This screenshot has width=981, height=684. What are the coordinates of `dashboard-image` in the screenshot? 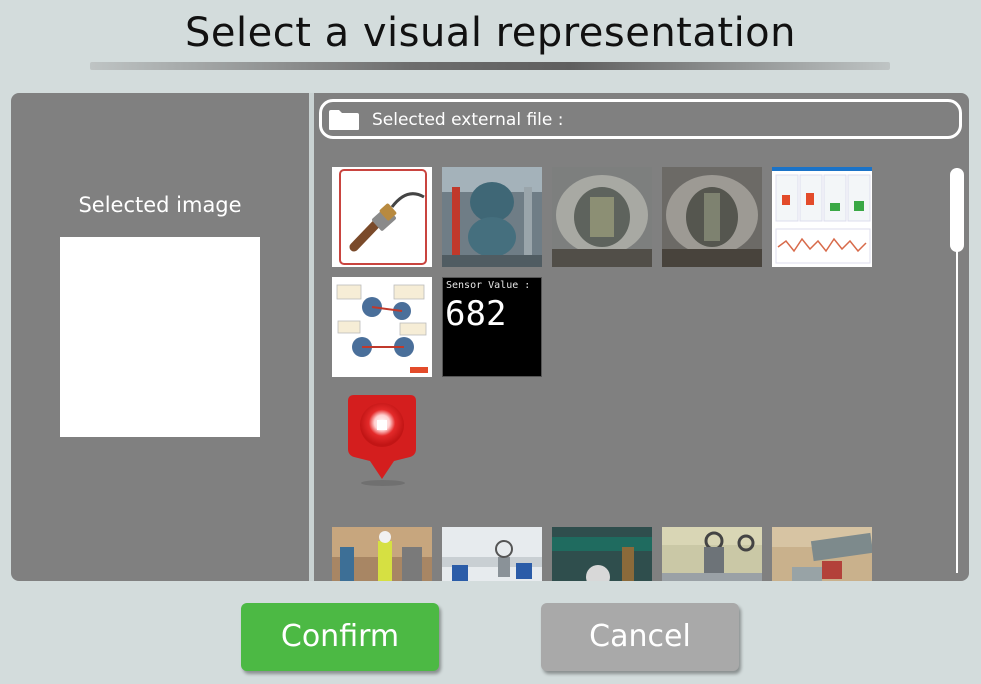 It's located at (822, 217).